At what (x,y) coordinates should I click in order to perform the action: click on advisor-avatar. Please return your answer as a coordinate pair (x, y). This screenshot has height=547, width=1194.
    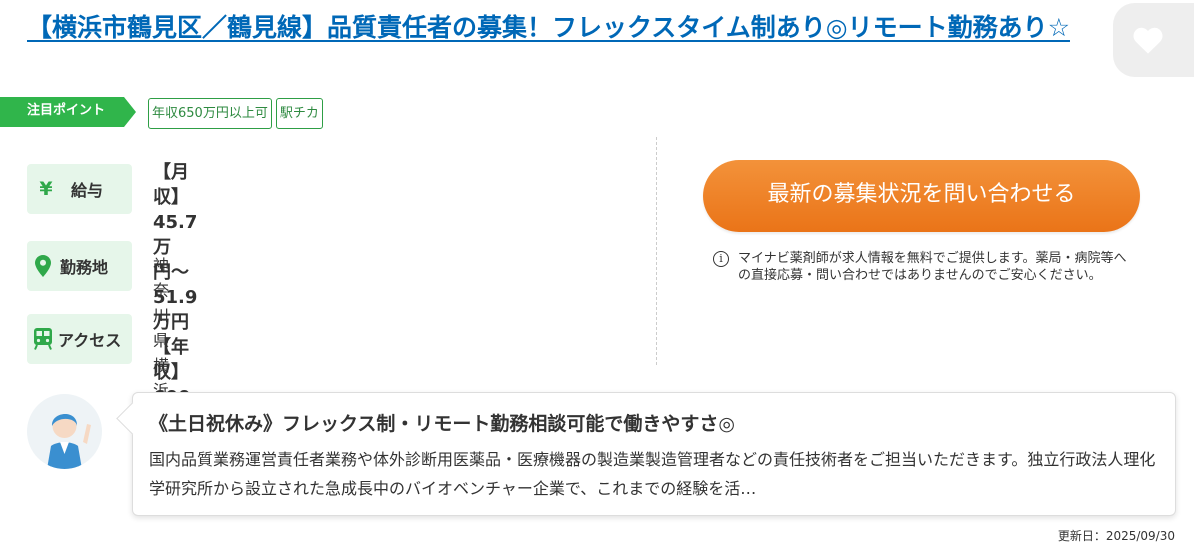
    Looking at the image, I should click on (64, 431).